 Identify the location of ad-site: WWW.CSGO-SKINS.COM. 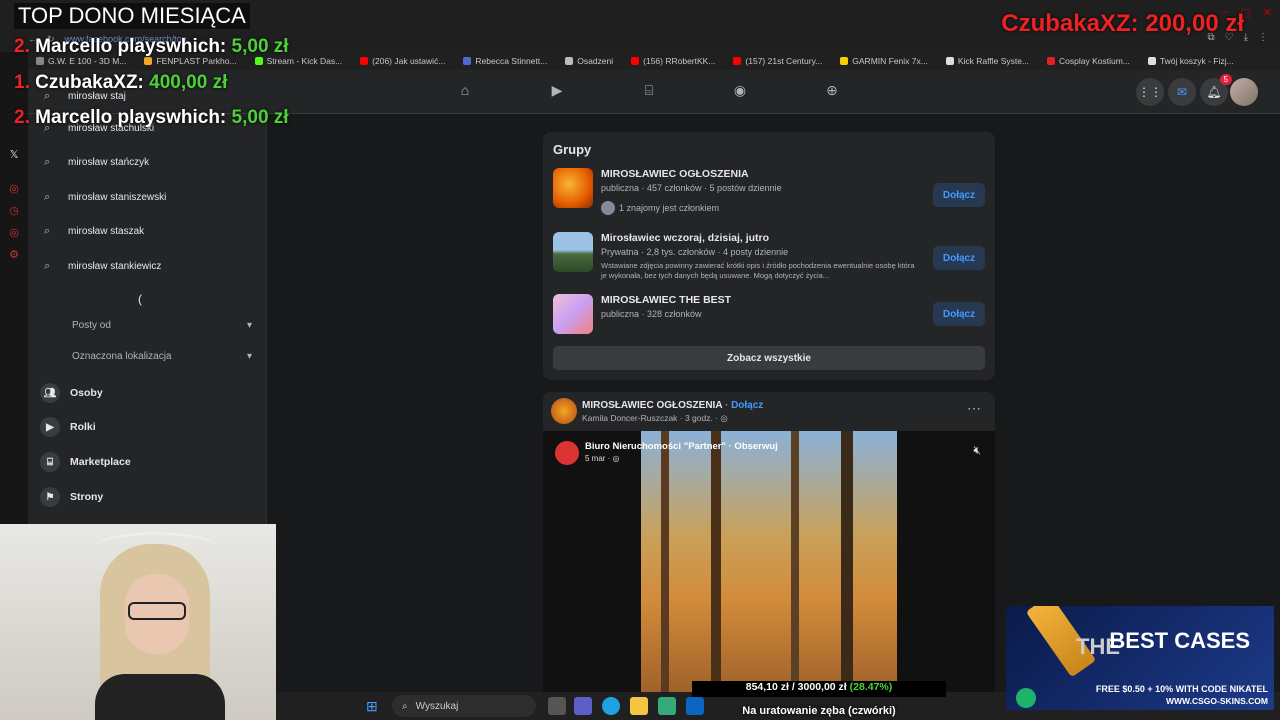
(1217, 701).